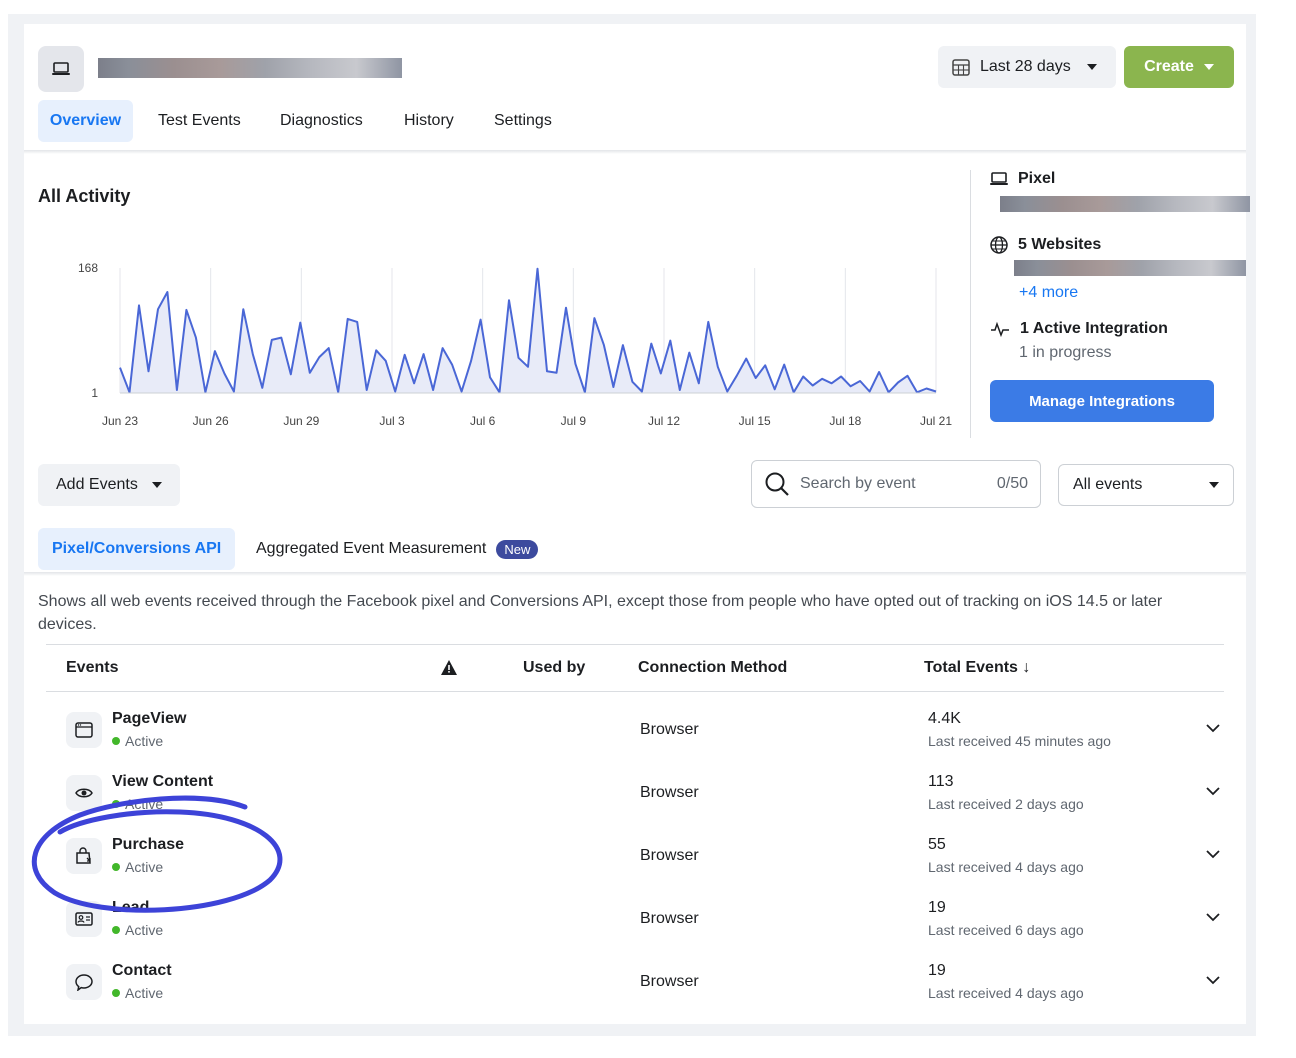 This screenshot has height=1058, width=1296. What do you see at coordinates (1102, 401) in the screenshot?
I see `manage-integrations-button: Manage Integrations` at bounding box center [1102, 401].